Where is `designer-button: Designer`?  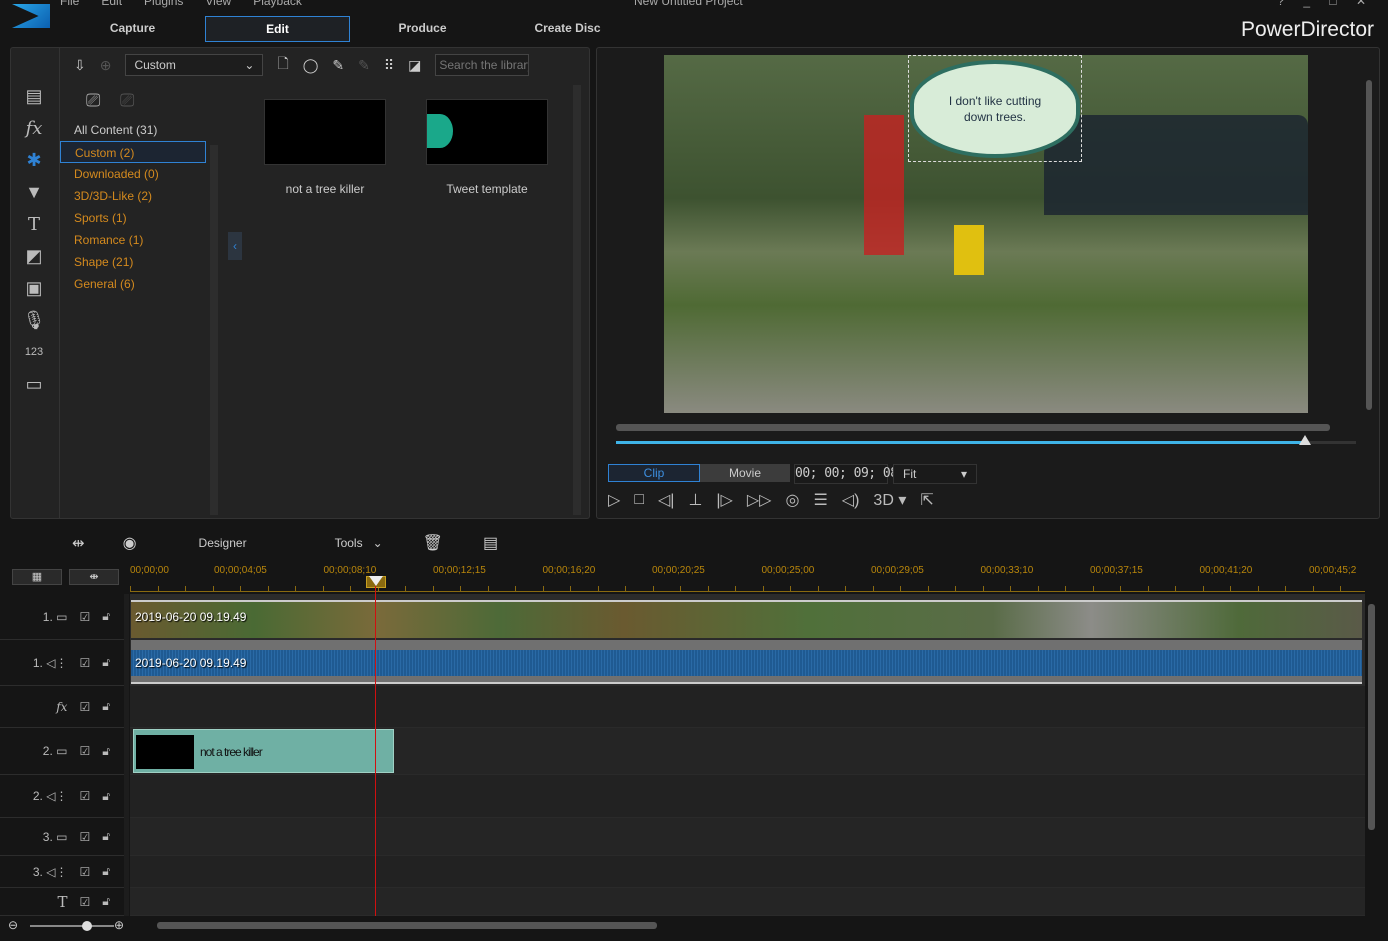
designer-button: Designer is located at coordinates (223, 543).